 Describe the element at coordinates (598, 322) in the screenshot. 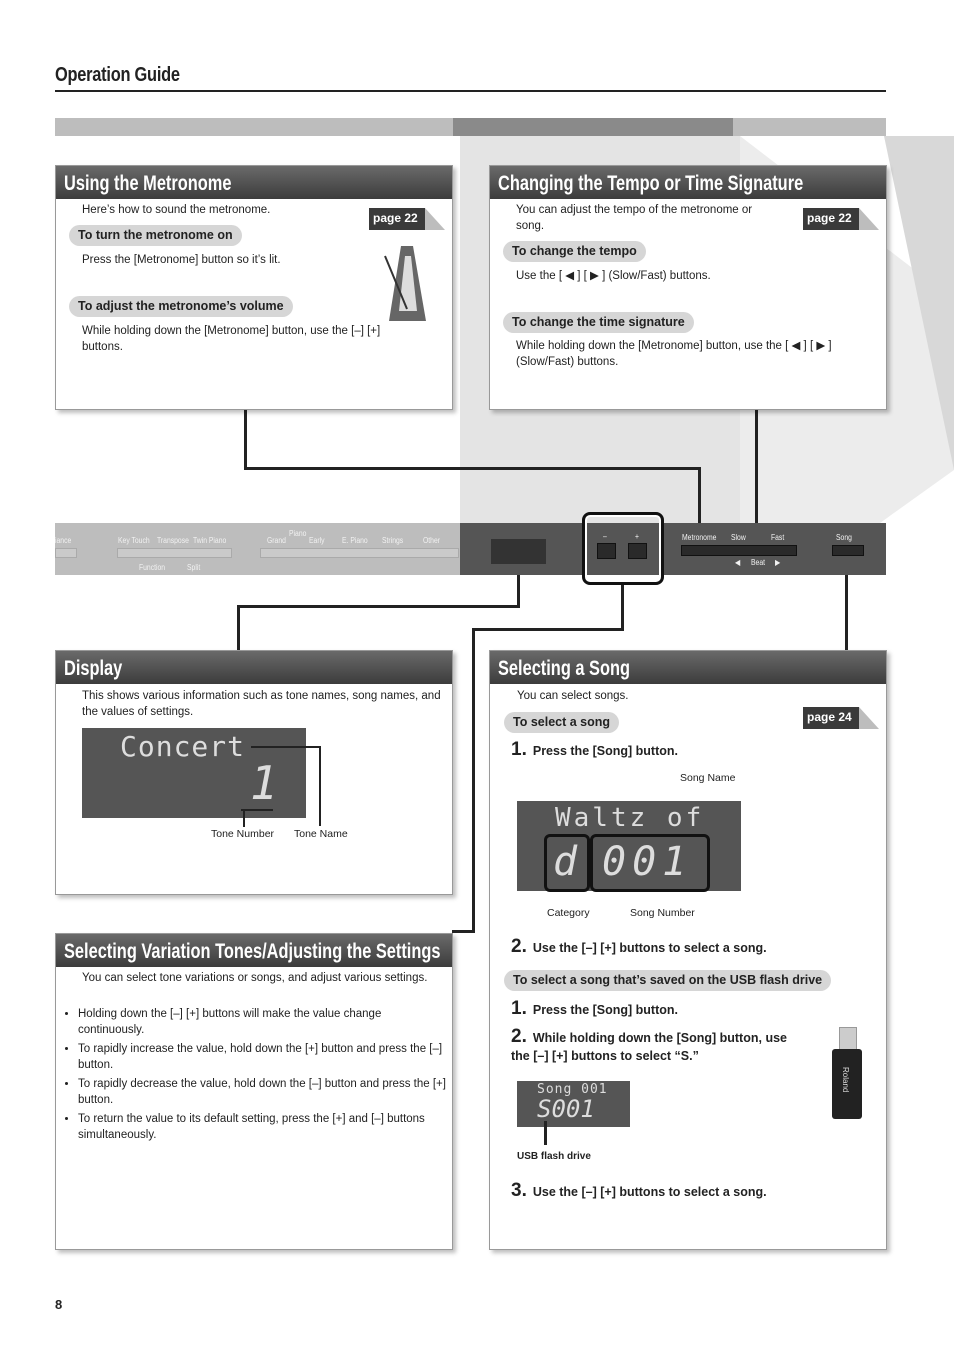

I see `subheading: To change the time signature` at that location.